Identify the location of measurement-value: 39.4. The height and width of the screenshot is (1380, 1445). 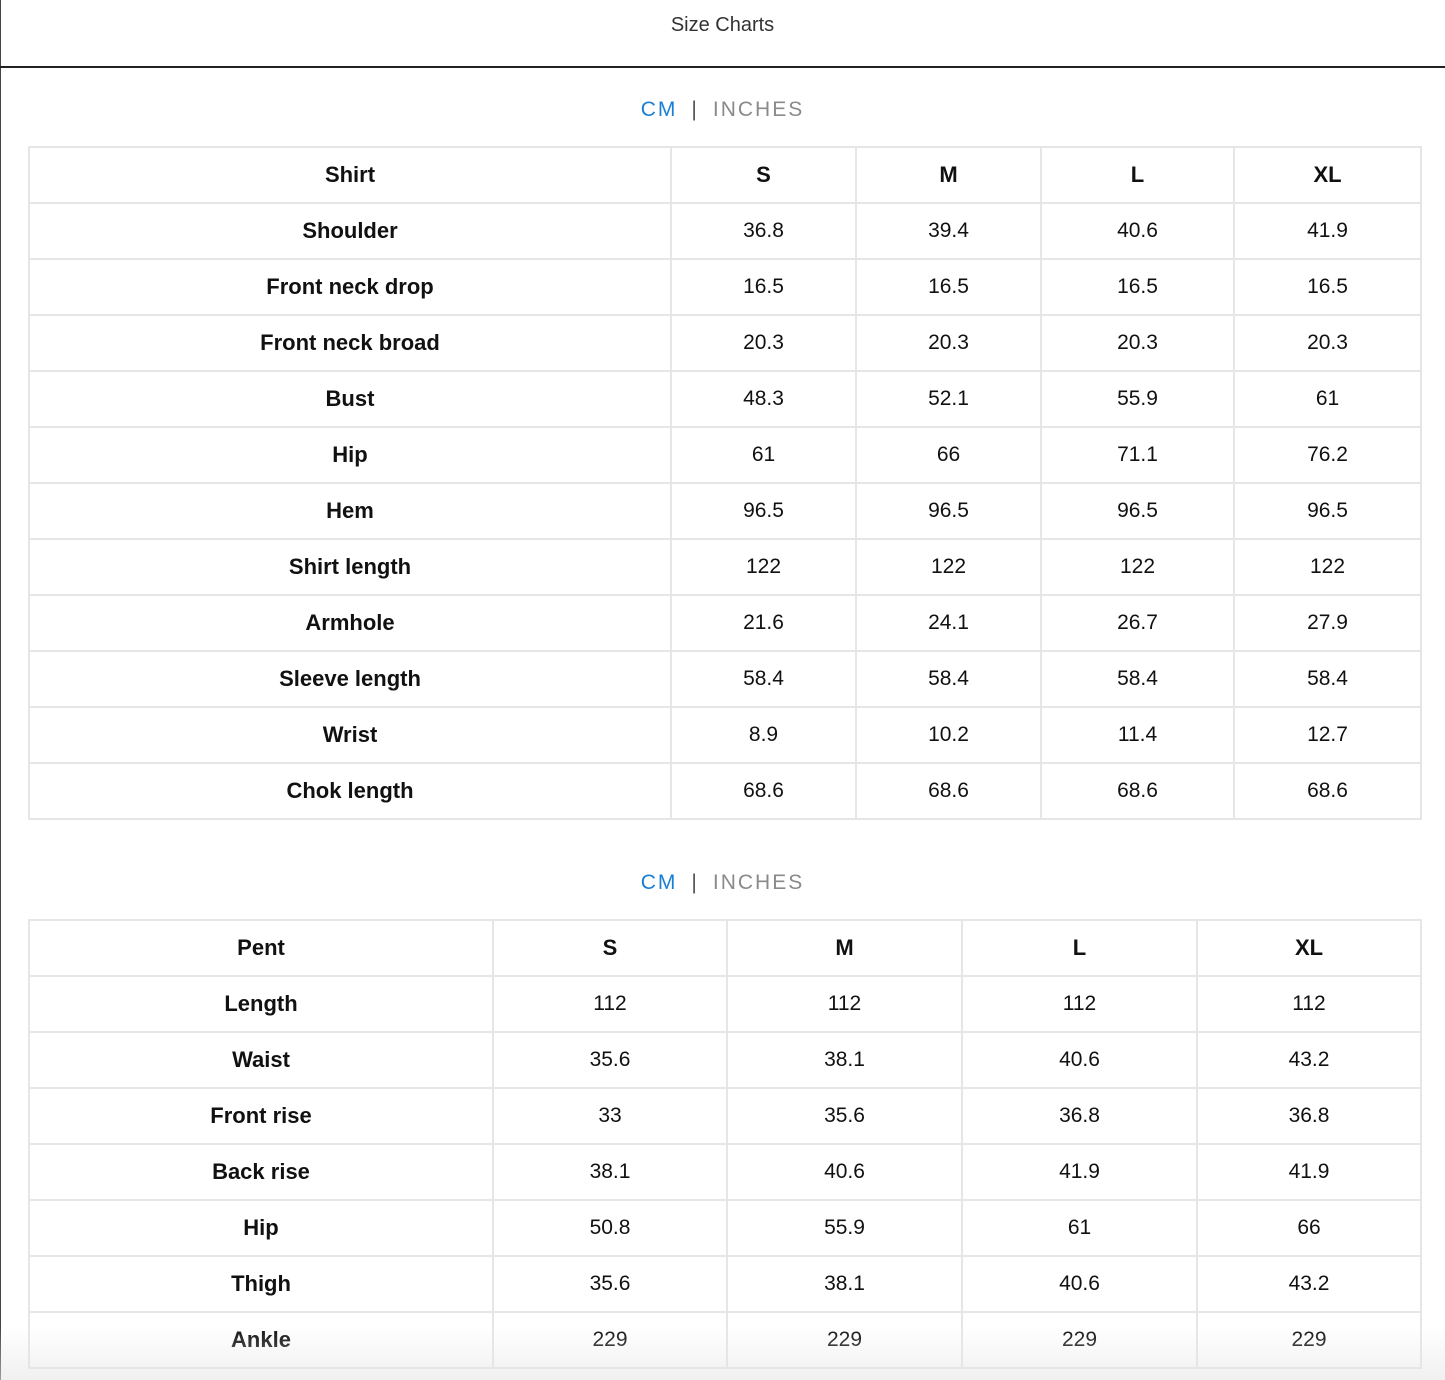
(948, 231).